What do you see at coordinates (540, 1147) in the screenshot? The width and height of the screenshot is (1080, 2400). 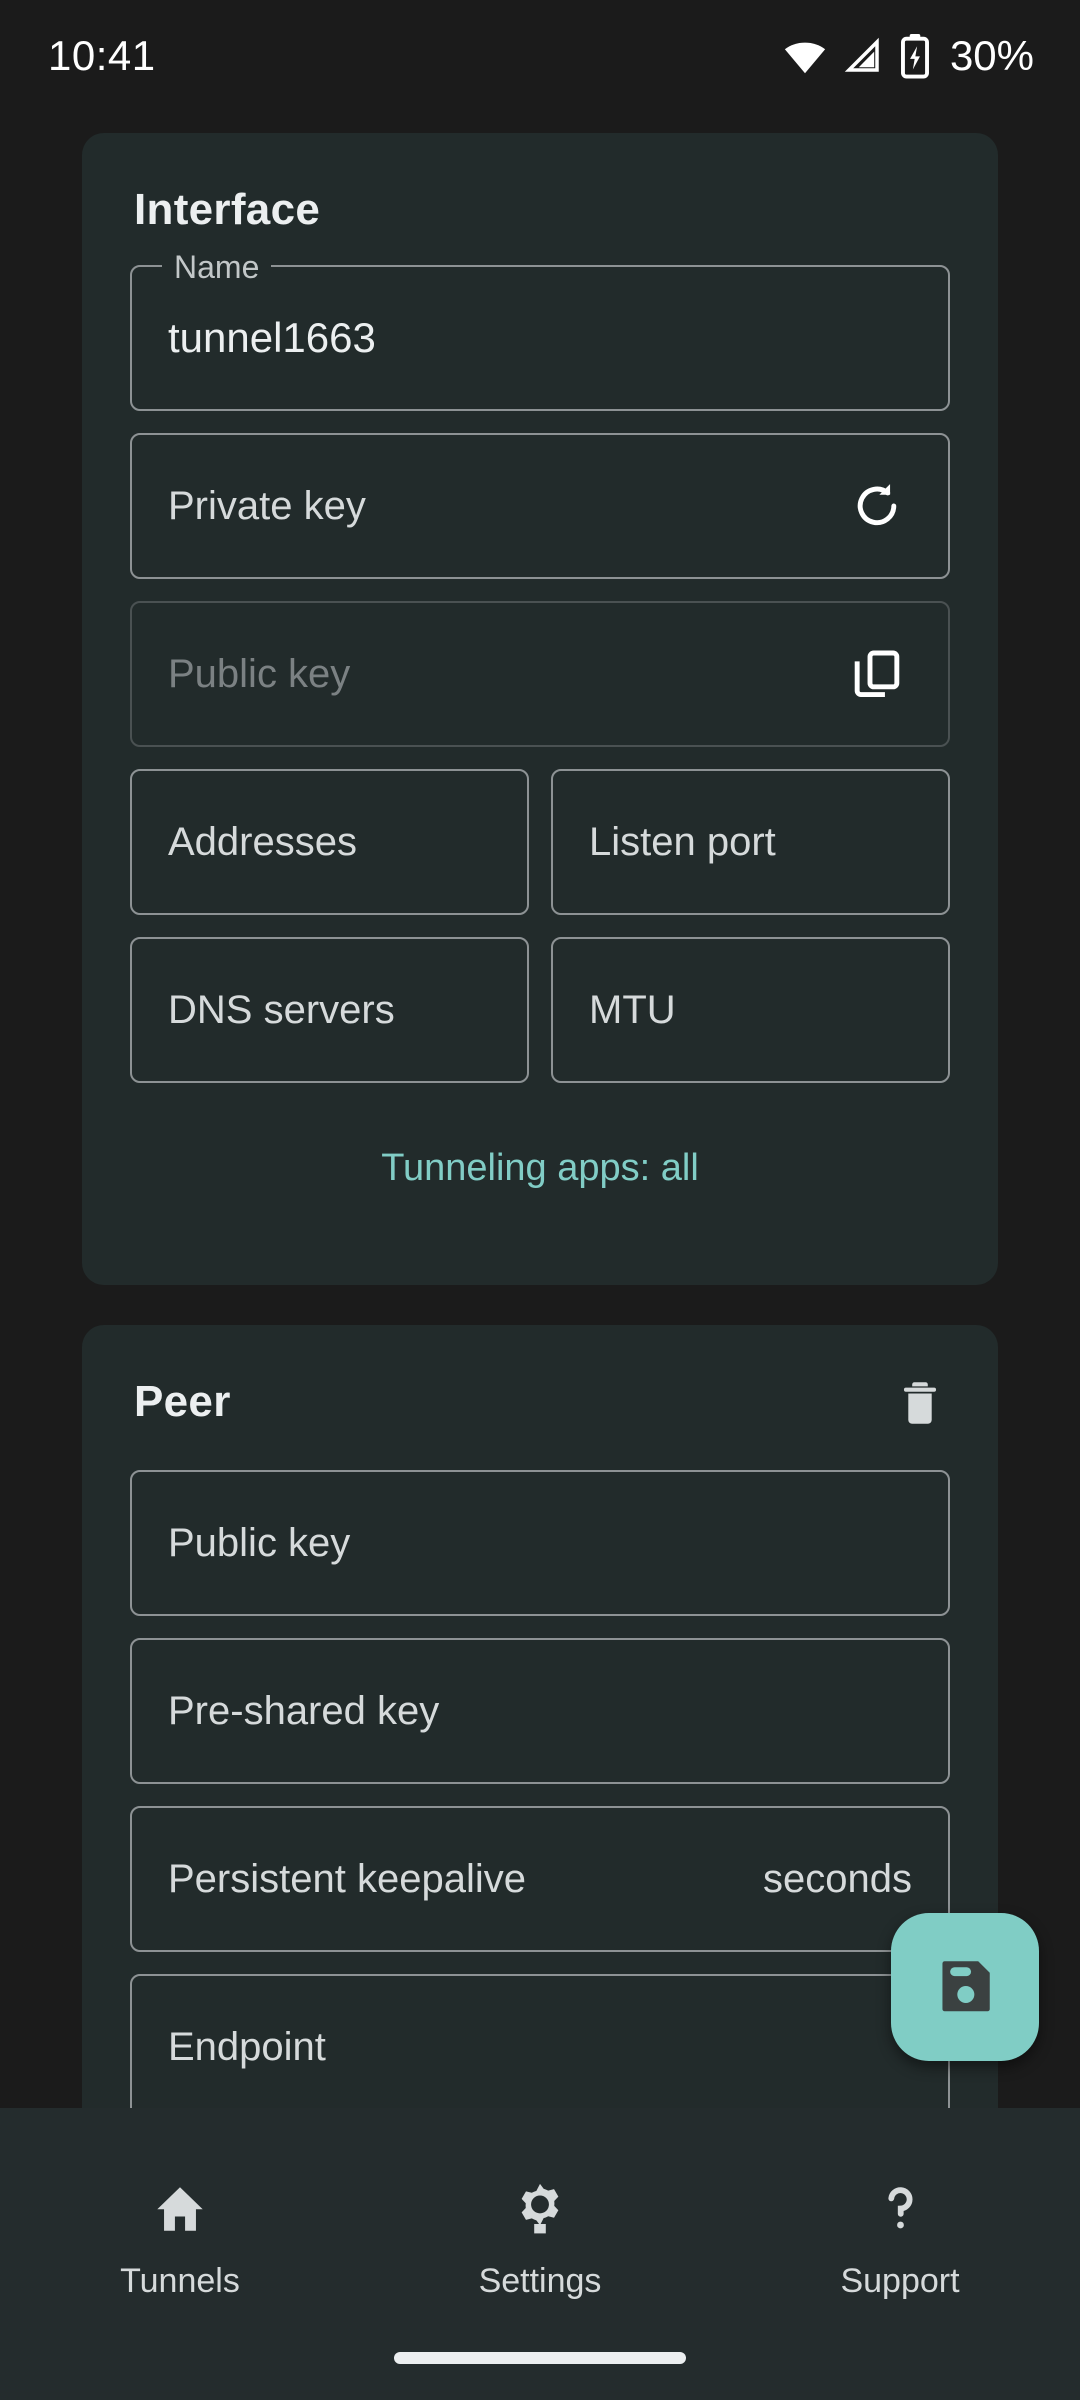 I see `tunneling-apps-link: Tunneling apps: all` at bounding box center [540, 1147].